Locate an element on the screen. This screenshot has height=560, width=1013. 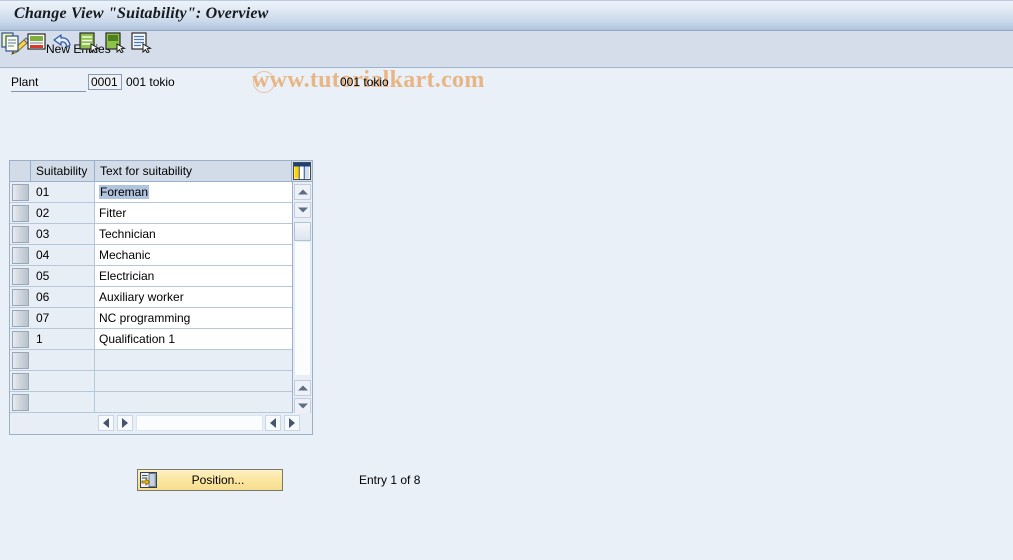
plant-field-row: Plant 001 tokio 001 tokio is located at coordinates (506, 83).